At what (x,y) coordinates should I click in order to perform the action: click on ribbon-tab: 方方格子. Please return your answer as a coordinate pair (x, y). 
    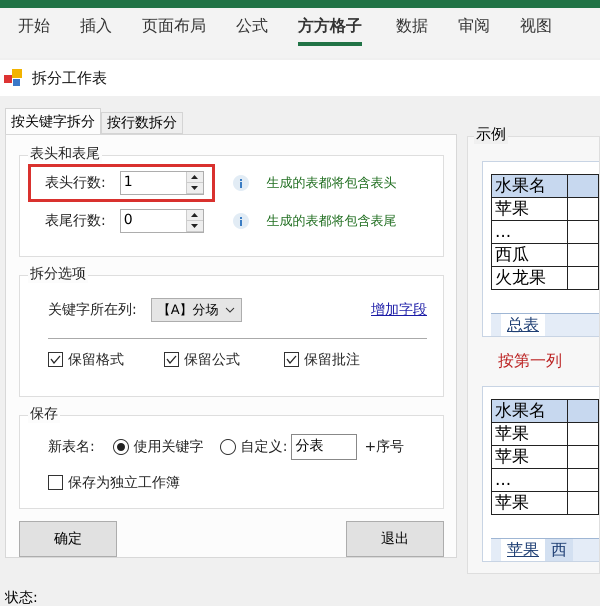
    Looking at the image, I should click on (330, 31).